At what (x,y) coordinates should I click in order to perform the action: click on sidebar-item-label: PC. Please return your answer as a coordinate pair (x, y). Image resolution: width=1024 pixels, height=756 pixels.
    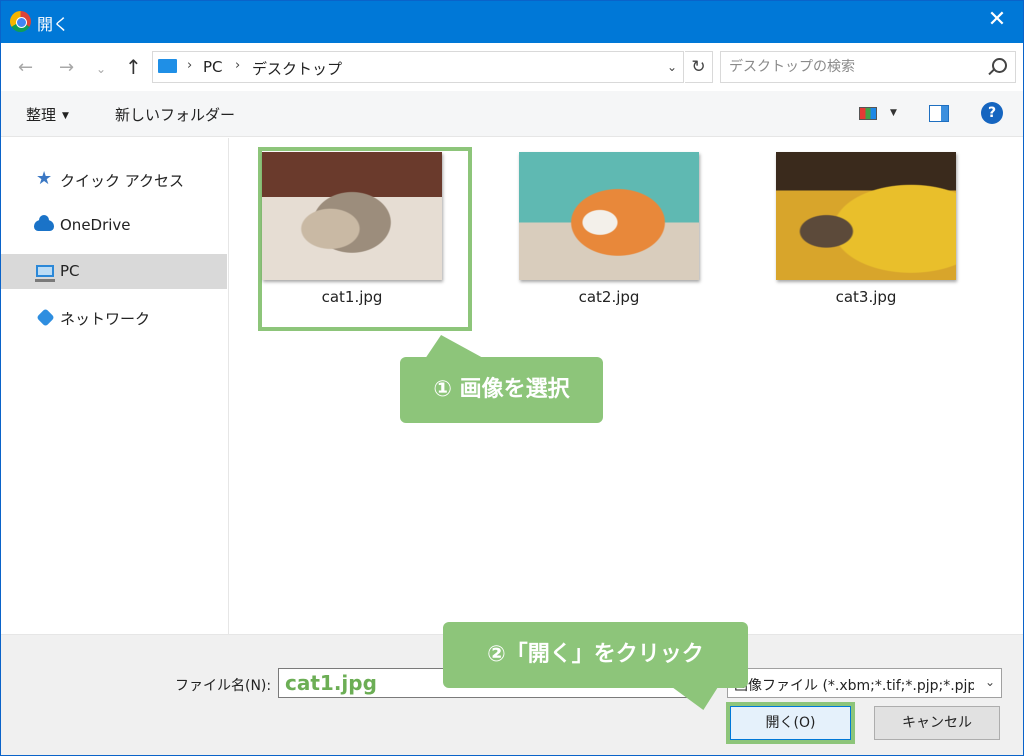
    Looking at the image, I should click on (70, 271).